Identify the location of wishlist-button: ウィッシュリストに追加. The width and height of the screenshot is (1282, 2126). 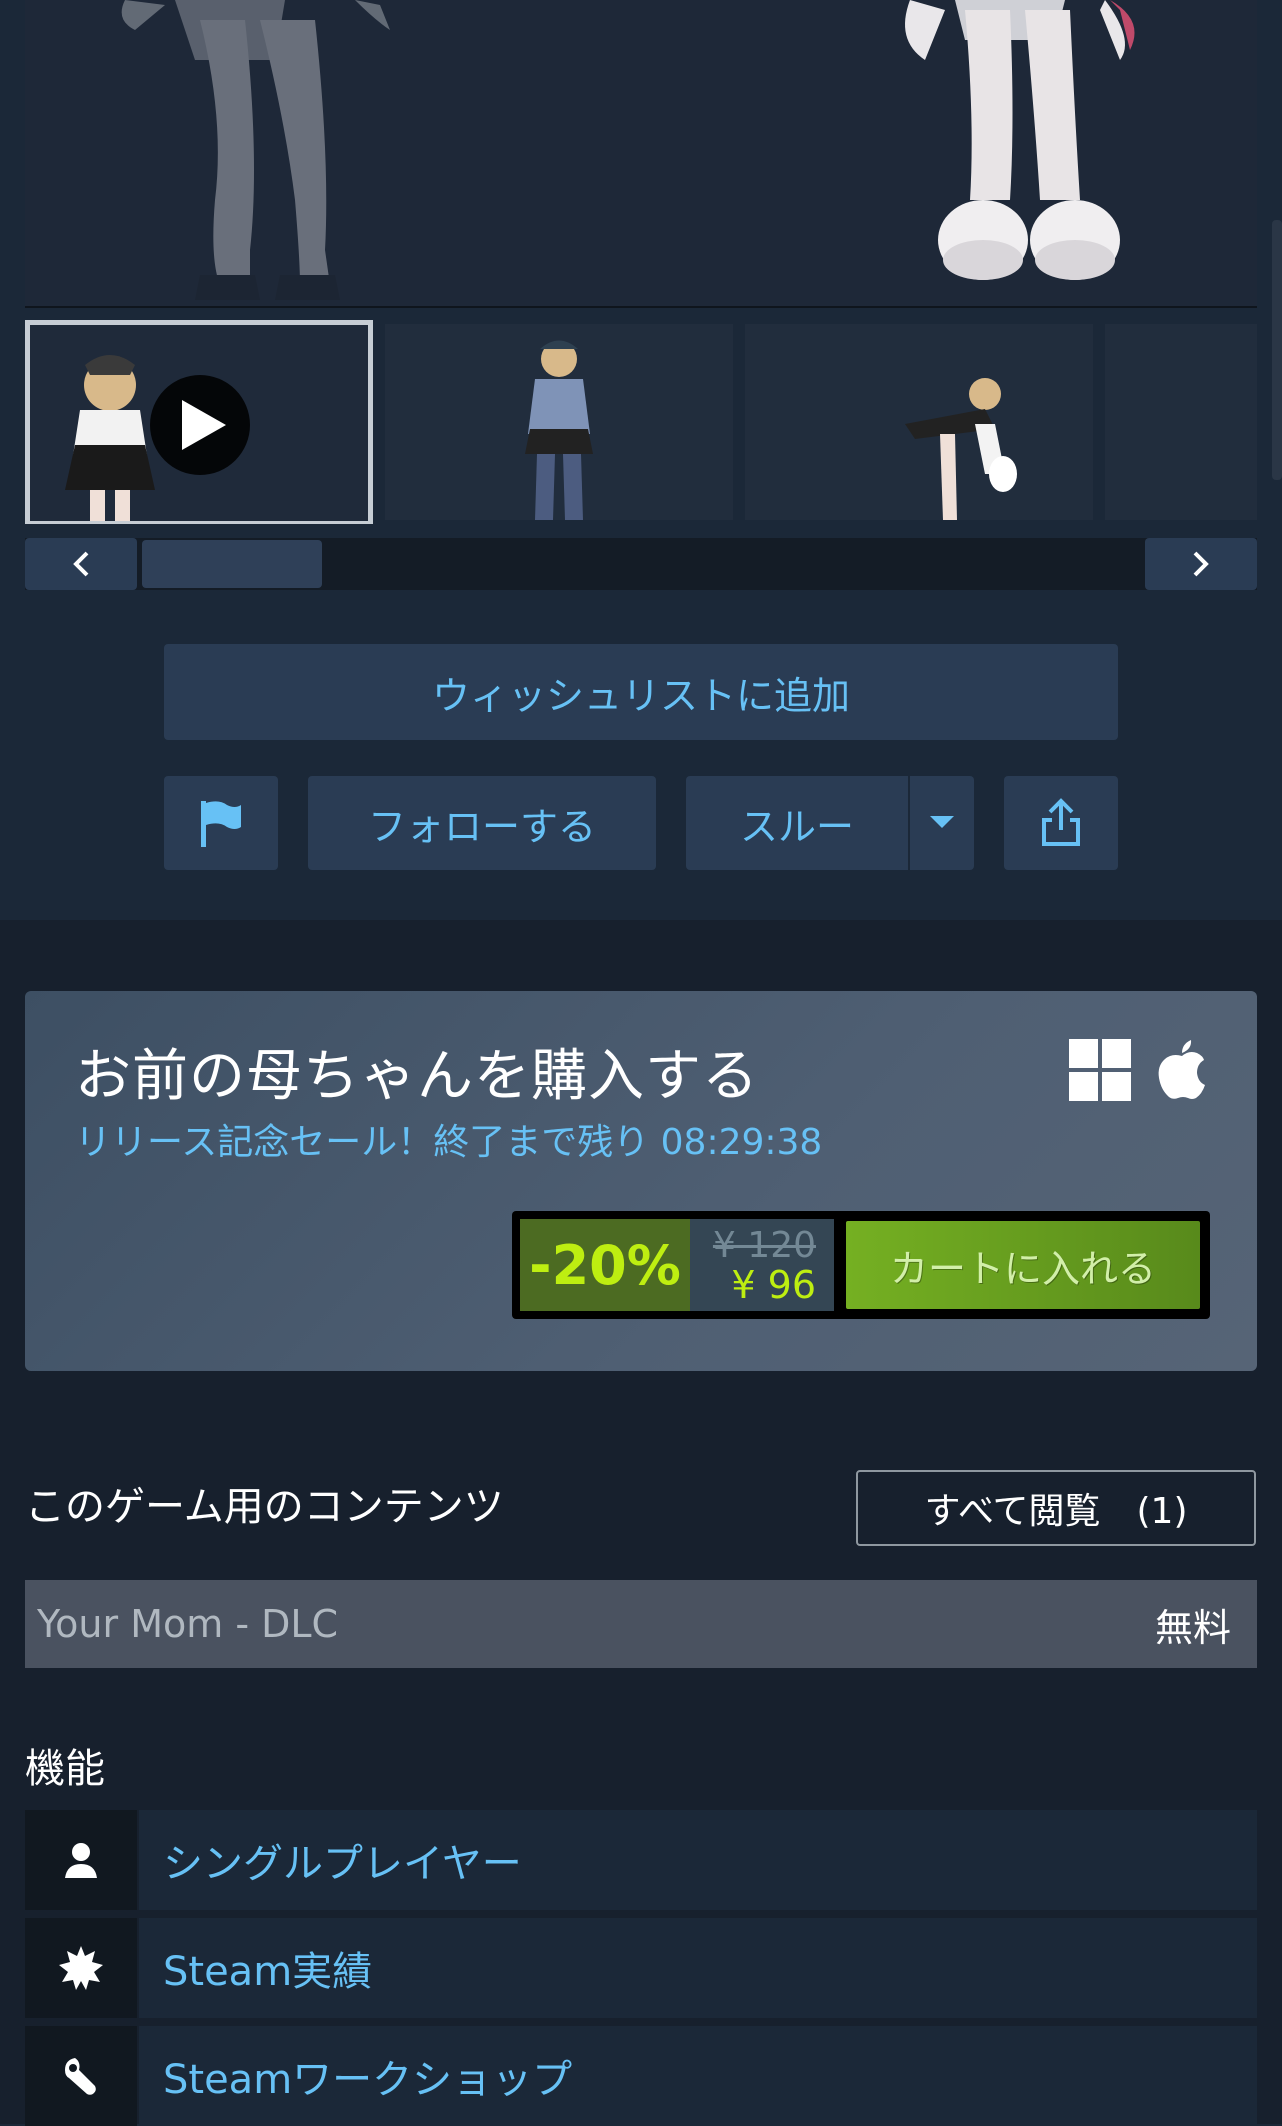
(641, 692).